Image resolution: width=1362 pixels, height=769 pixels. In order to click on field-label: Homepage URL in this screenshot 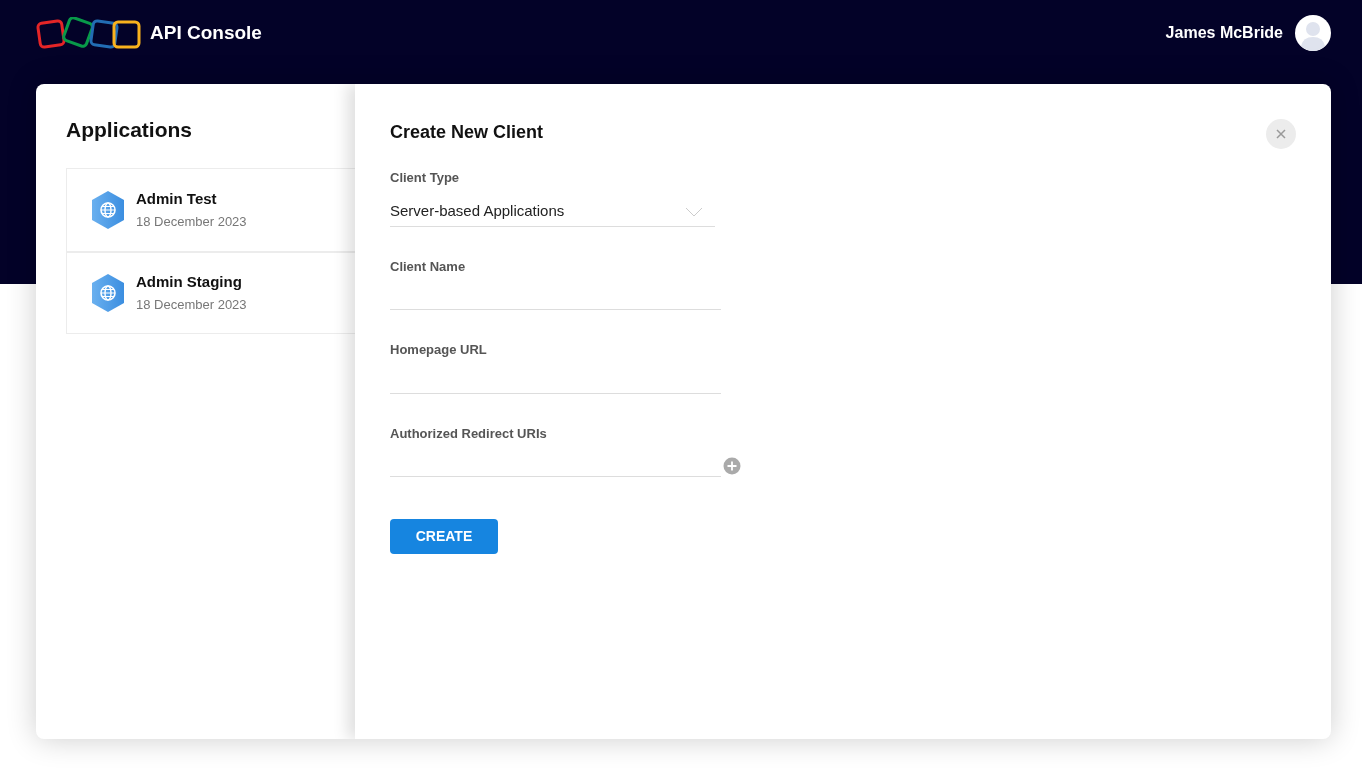, I will do `click(439, 350)`.